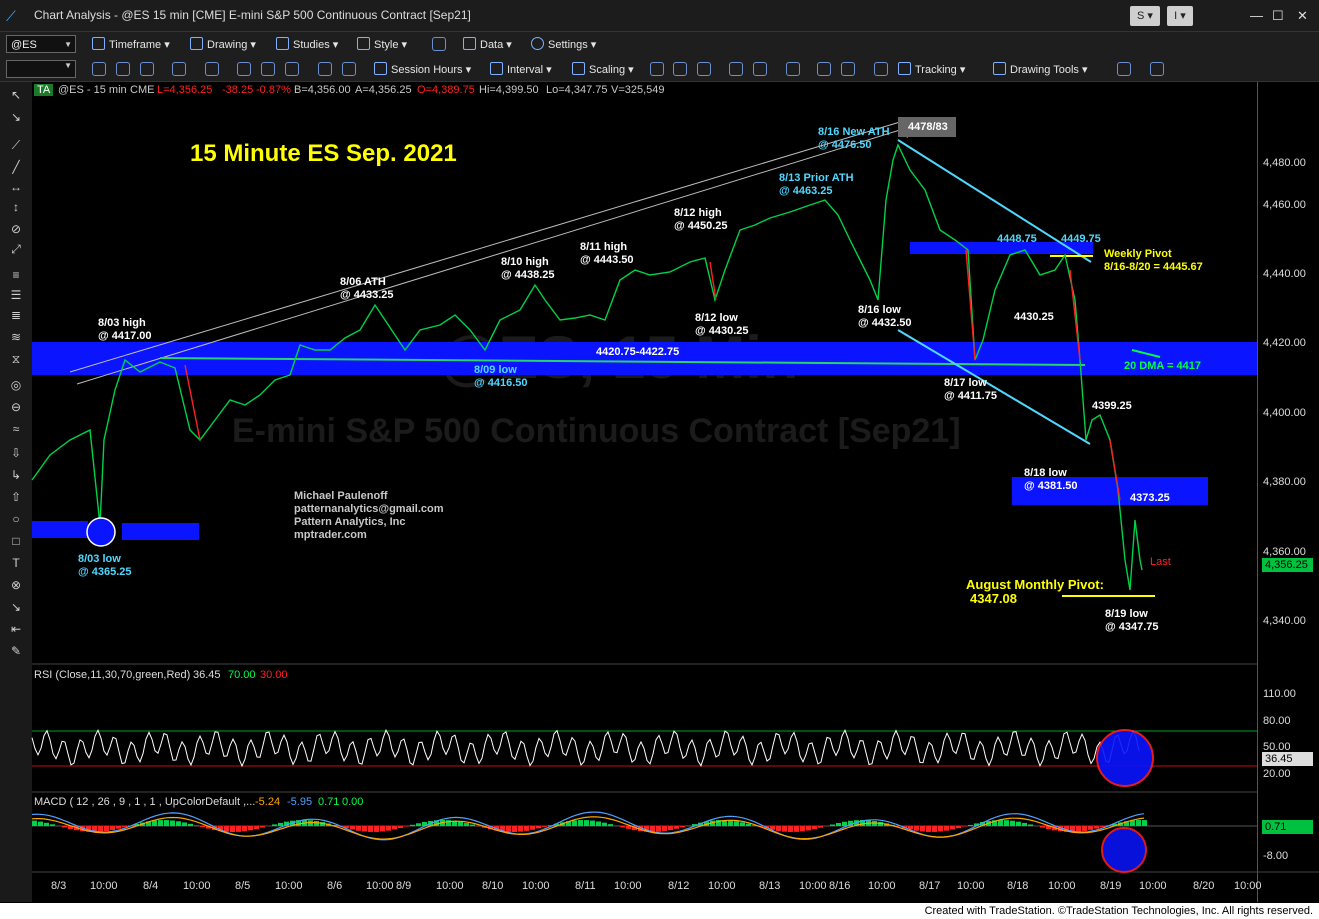  I want to click on time-tick: 8/11, so click(585, 886).